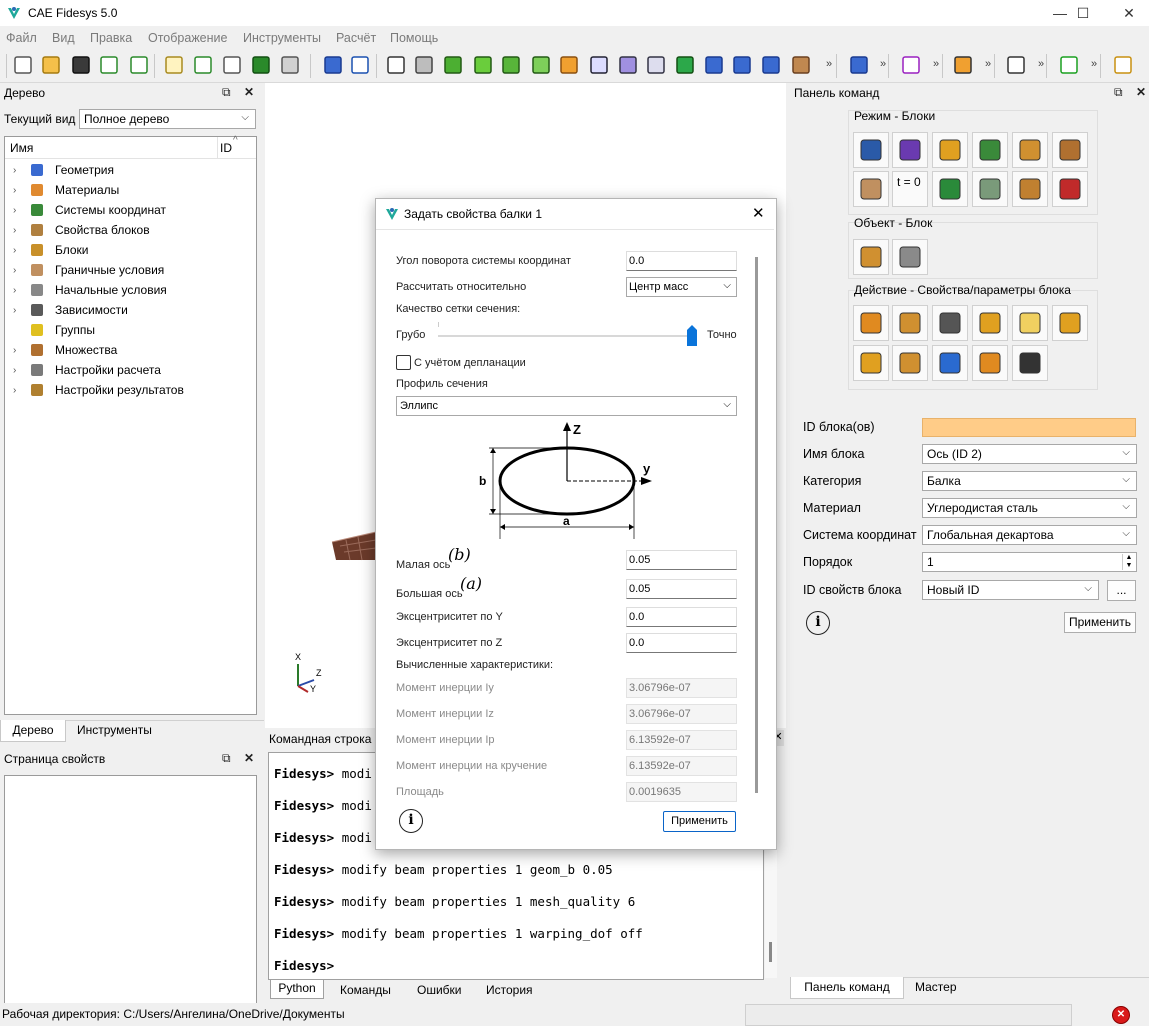  Describe the element at coordinates (1127, 13) in the screenshot. I see `close-window-button: ✕` at that location.